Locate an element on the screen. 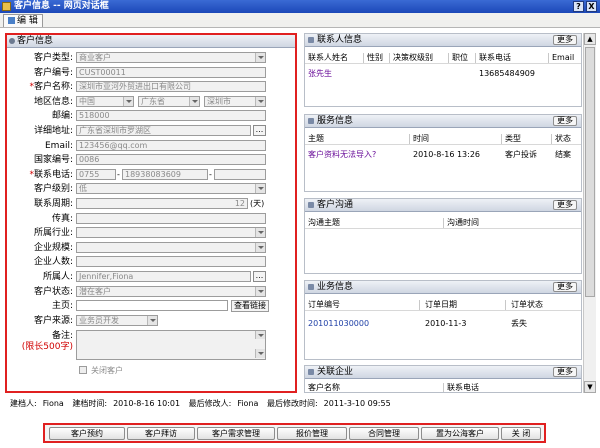  customer-name-field: 深圳市亚河外贸进出口有限公司 is located at coordinates (171, 86).